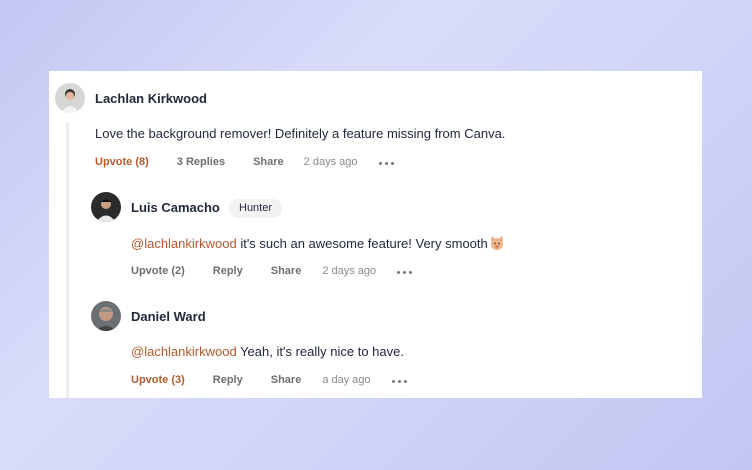 The image size is (752, 470). I want to click on comment-author: Daniel Ward, so click(168, 316).